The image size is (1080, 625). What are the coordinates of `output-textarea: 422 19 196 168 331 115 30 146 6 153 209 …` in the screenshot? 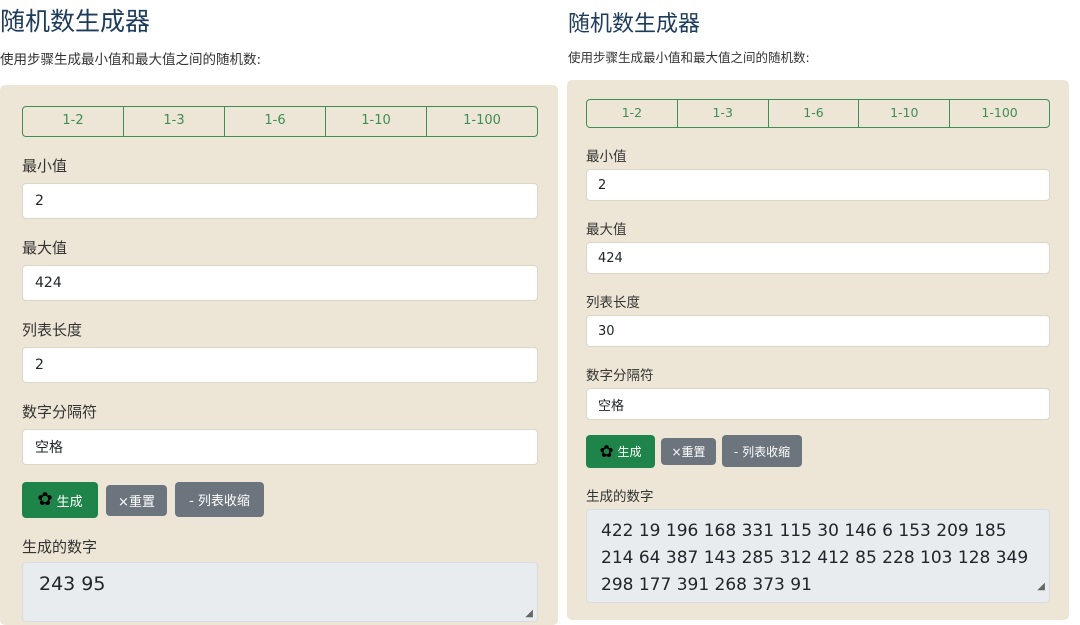 It's located at (818, 556).